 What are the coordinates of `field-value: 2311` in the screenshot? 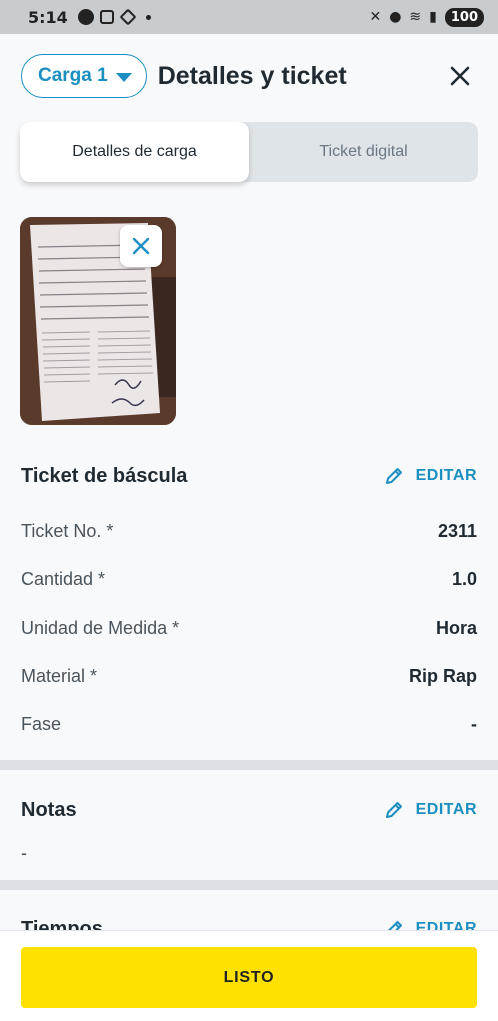 It's located at (457, 530).